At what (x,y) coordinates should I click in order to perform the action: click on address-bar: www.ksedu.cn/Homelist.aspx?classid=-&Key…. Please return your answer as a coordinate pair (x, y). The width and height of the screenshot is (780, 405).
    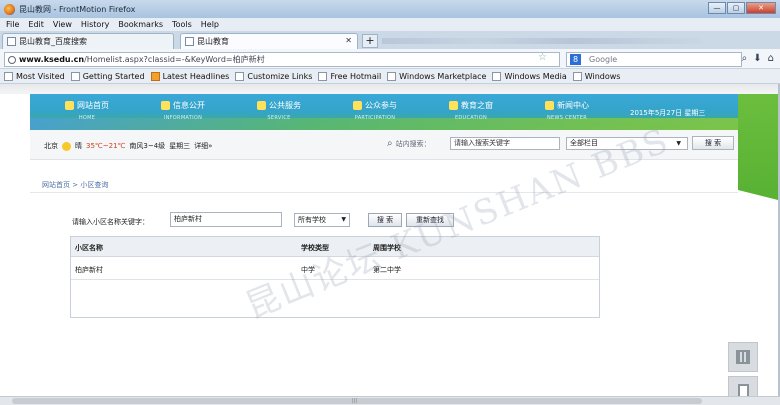
    Looking at the image, I should click on (282, 59).